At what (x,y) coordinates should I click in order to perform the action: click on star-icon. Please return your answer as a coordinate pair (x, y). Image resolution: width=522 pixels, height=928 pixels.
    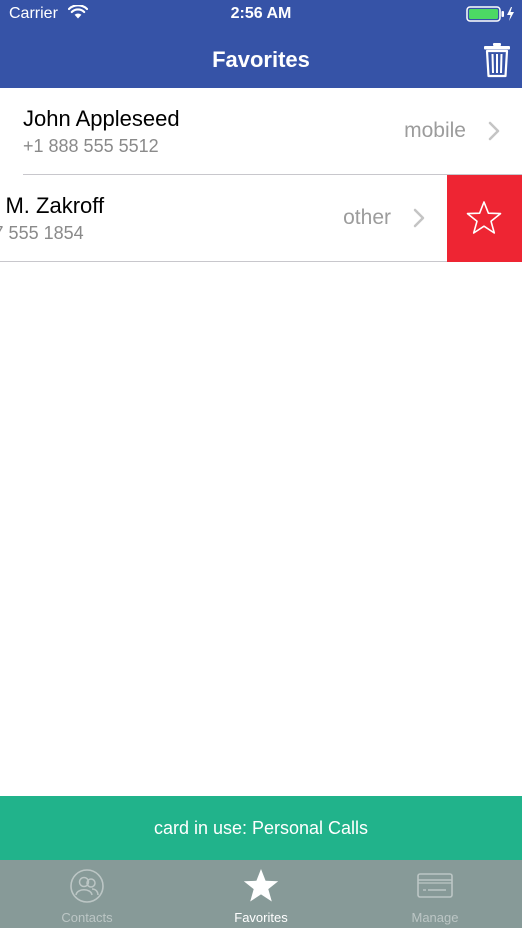
    Looking at the image, I should click on (261, 888).